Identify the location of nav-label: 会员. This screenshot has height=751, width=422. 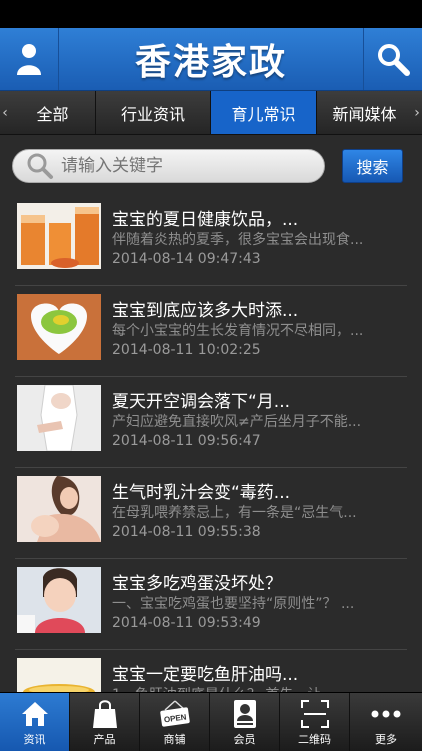
(244, 739).